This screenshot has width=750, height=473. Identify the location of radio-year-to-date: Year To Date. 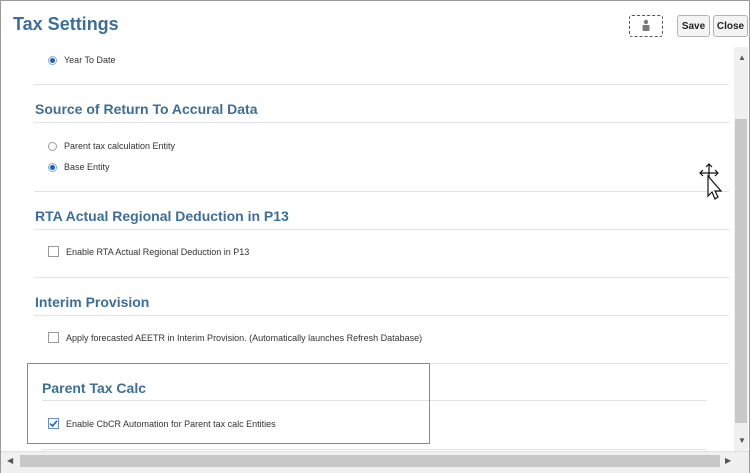
(82, 60).